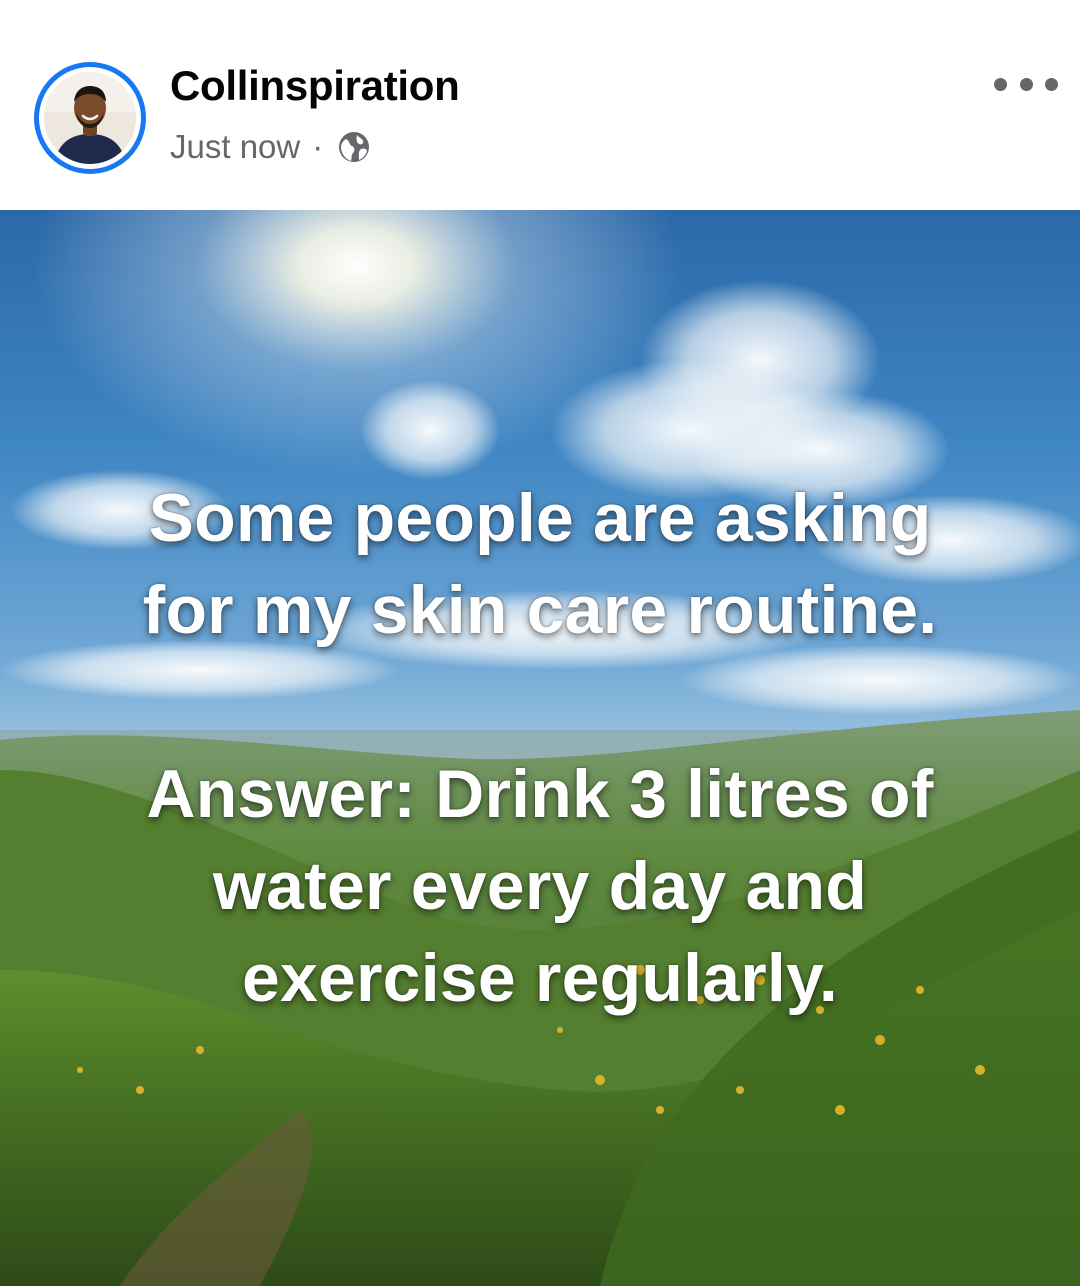  I want to click on more-options-button, so click(1026, 84).